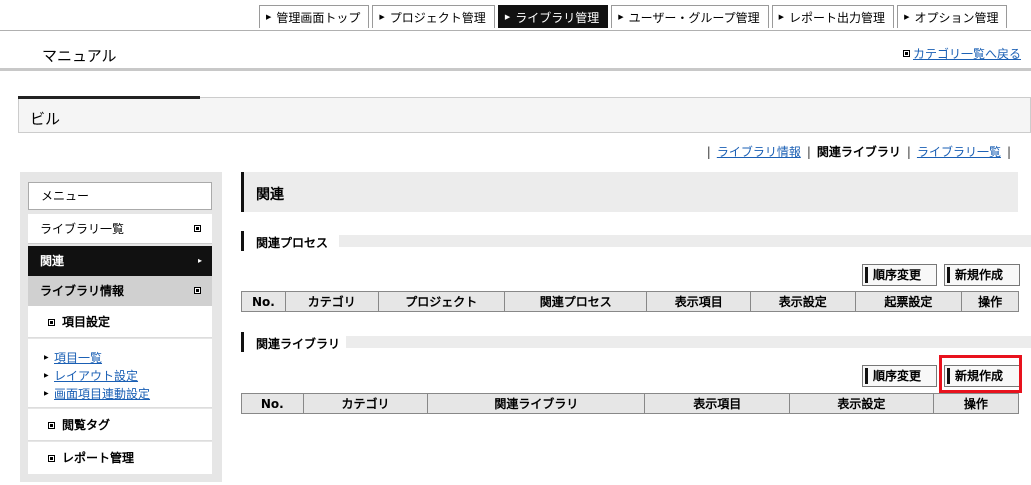 The image size is (1031, 485). Describe the element at coordinates (199, 260) in the screenshot. I see `arrow-right-icon: ▸` at that location.